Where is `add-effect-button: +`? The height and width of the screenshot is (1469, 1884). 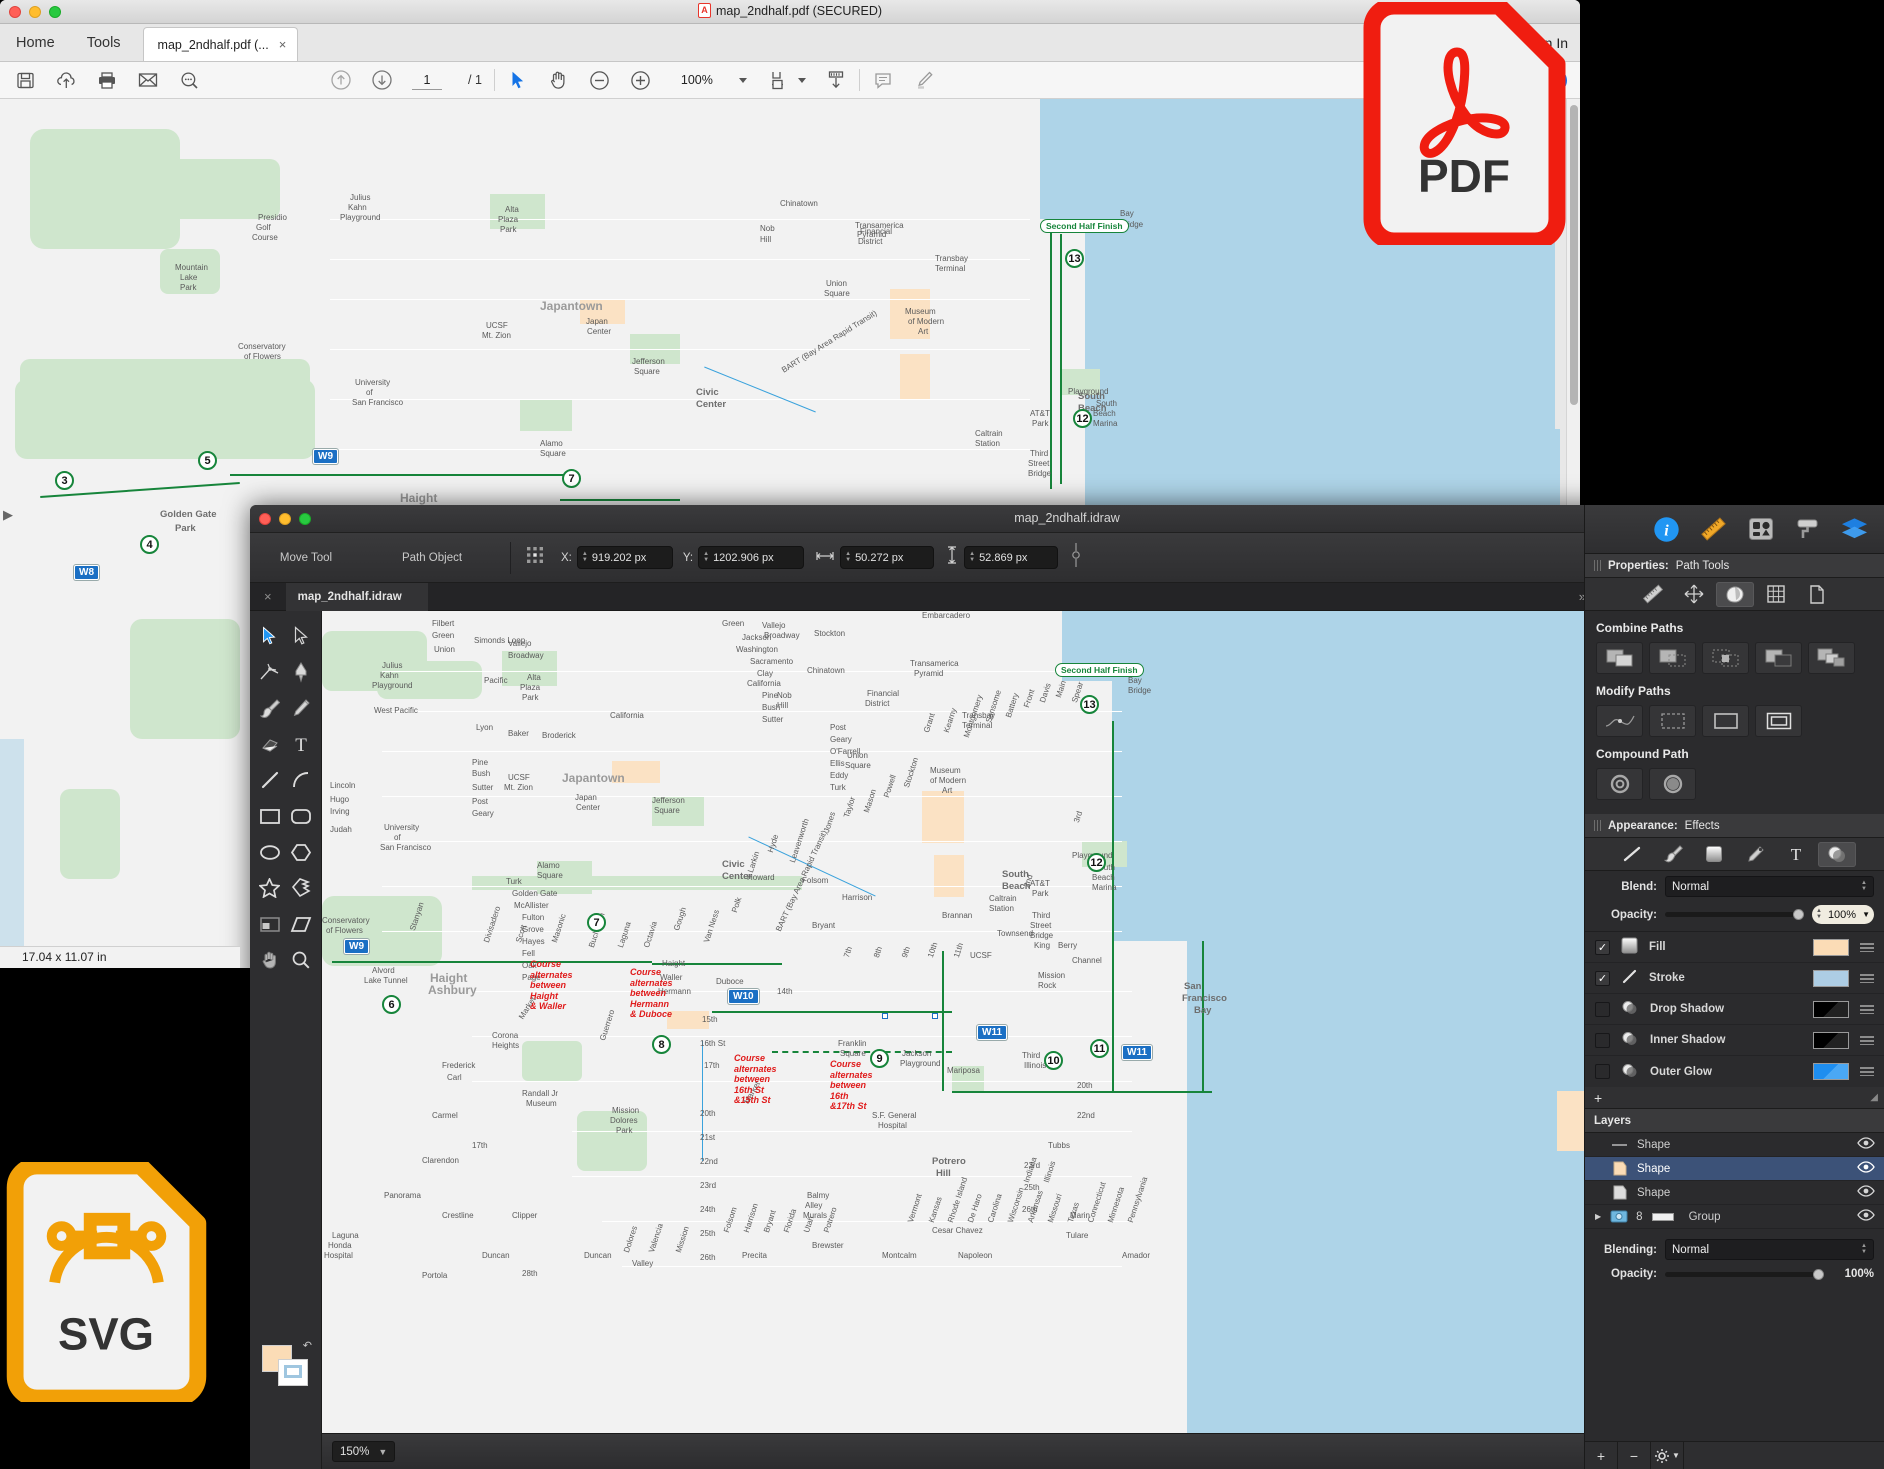
add-effect-button: + is located at coordinates (1598, 1098).